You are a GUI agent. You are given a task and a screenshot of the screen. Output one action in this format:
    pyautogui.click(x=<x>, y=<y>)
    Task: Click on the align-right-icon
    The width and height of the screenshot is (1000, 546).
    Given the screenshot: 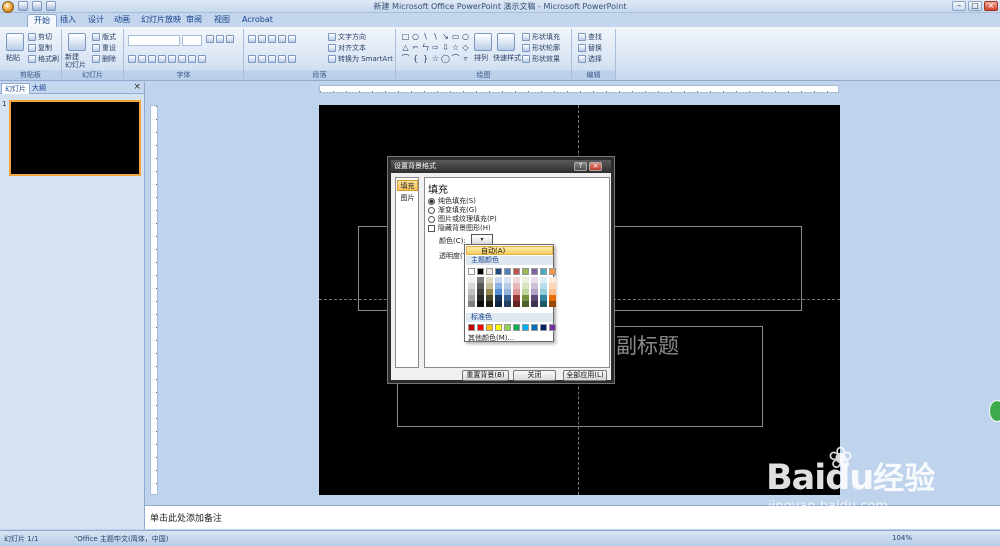 What is the action you would take?
    pyautogui.click(x=272, y=59)
    